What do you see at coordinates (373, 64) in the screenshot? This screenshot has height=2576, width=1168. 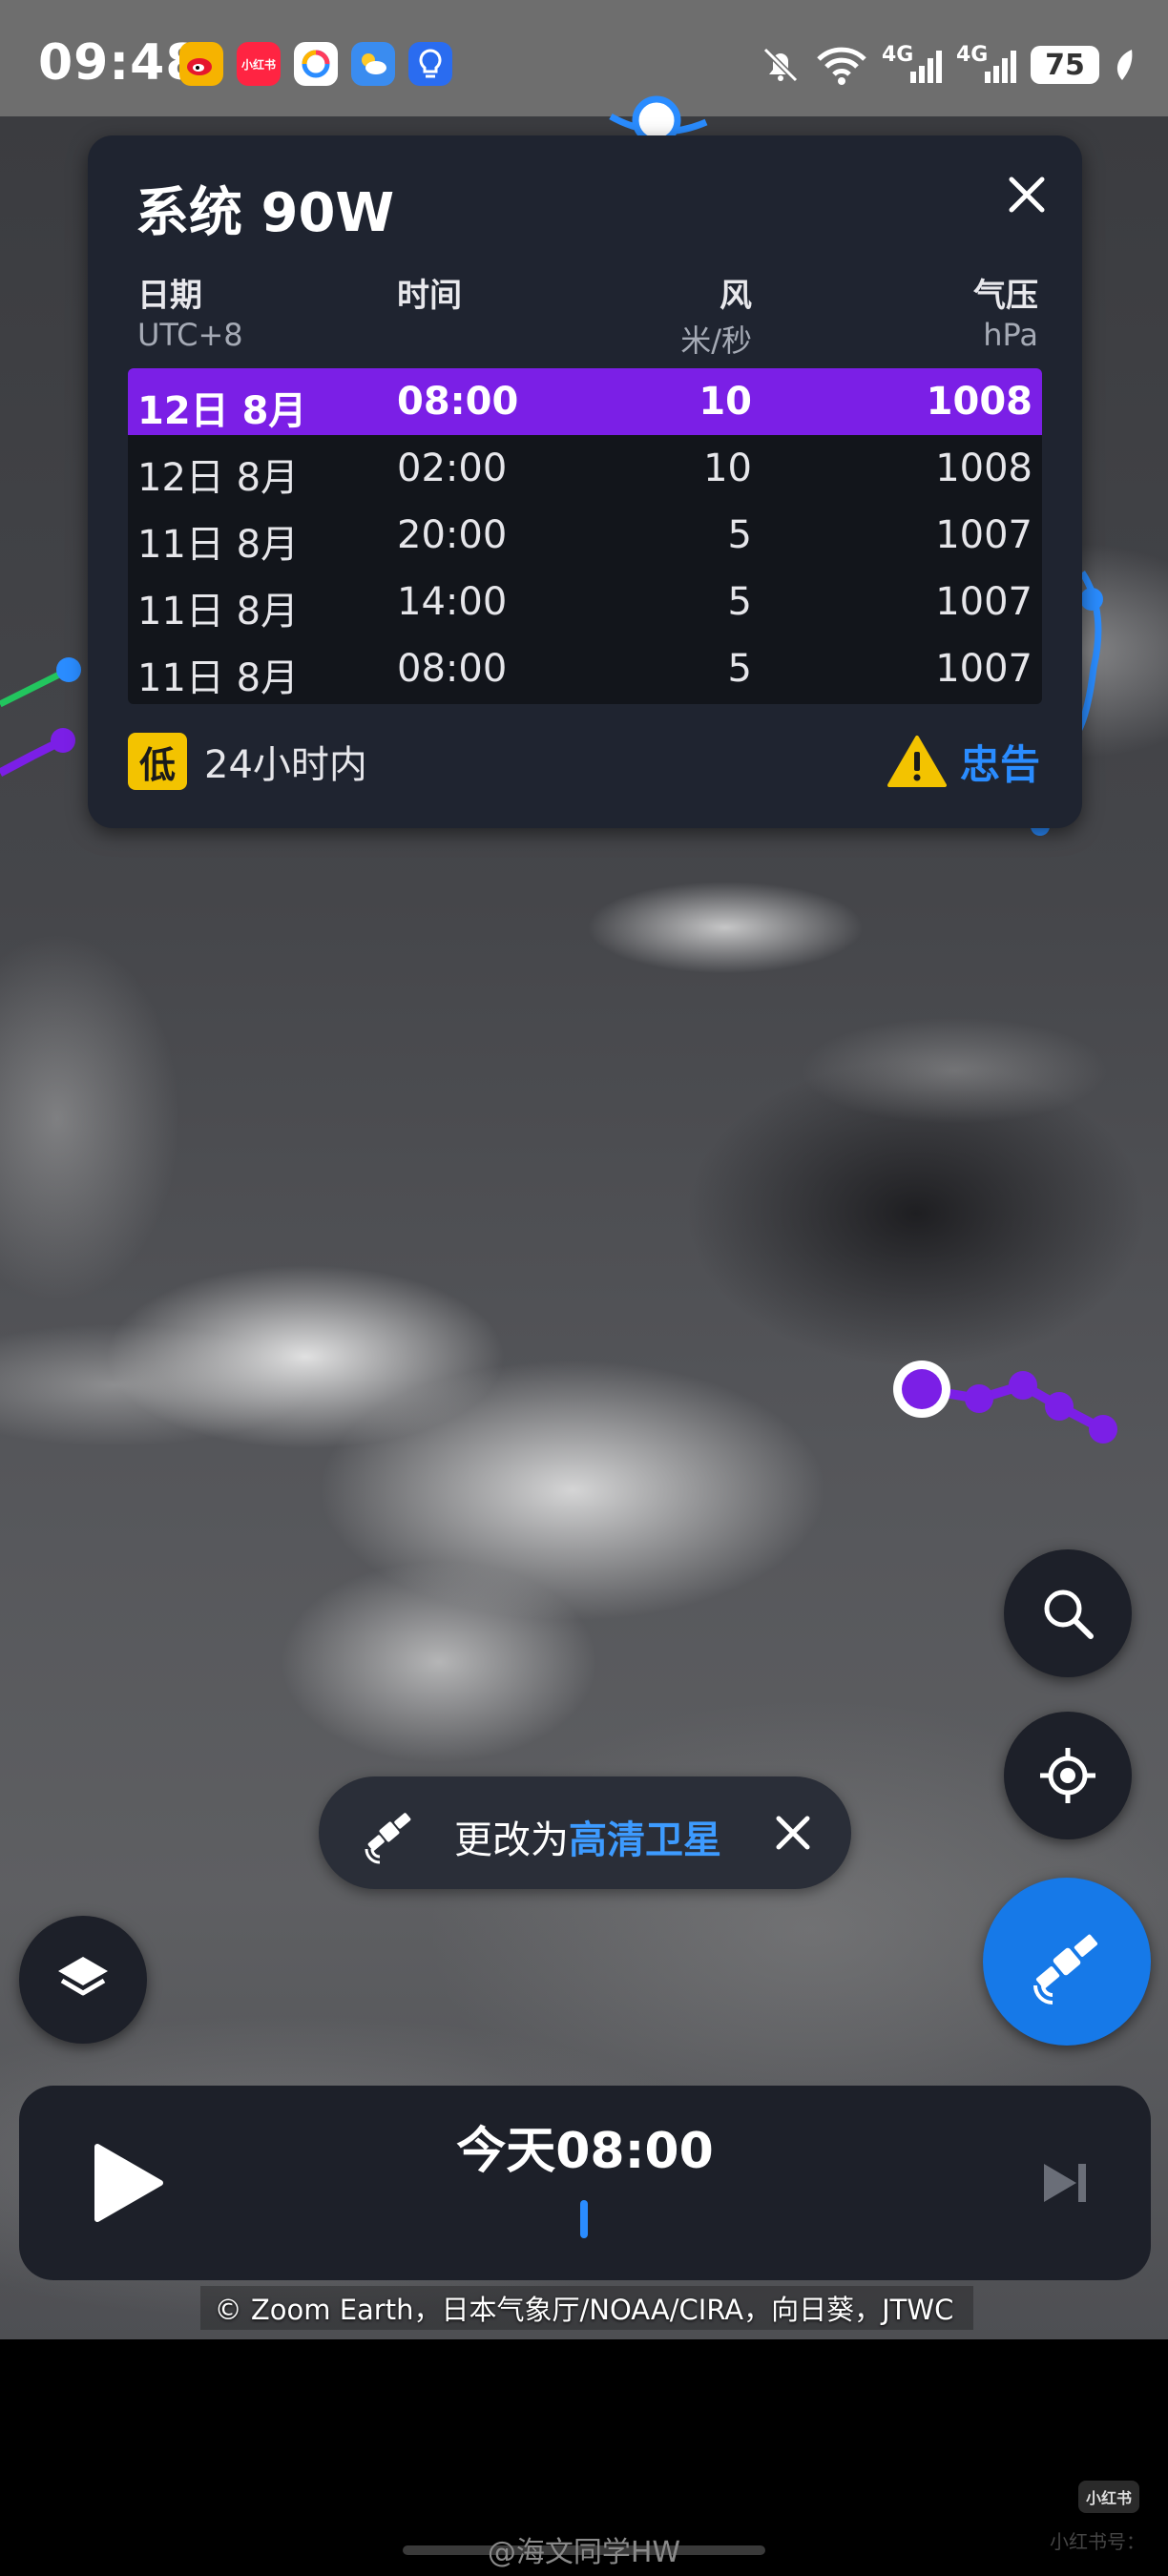 I see `weather-icon` at bounding box center [373, 64].